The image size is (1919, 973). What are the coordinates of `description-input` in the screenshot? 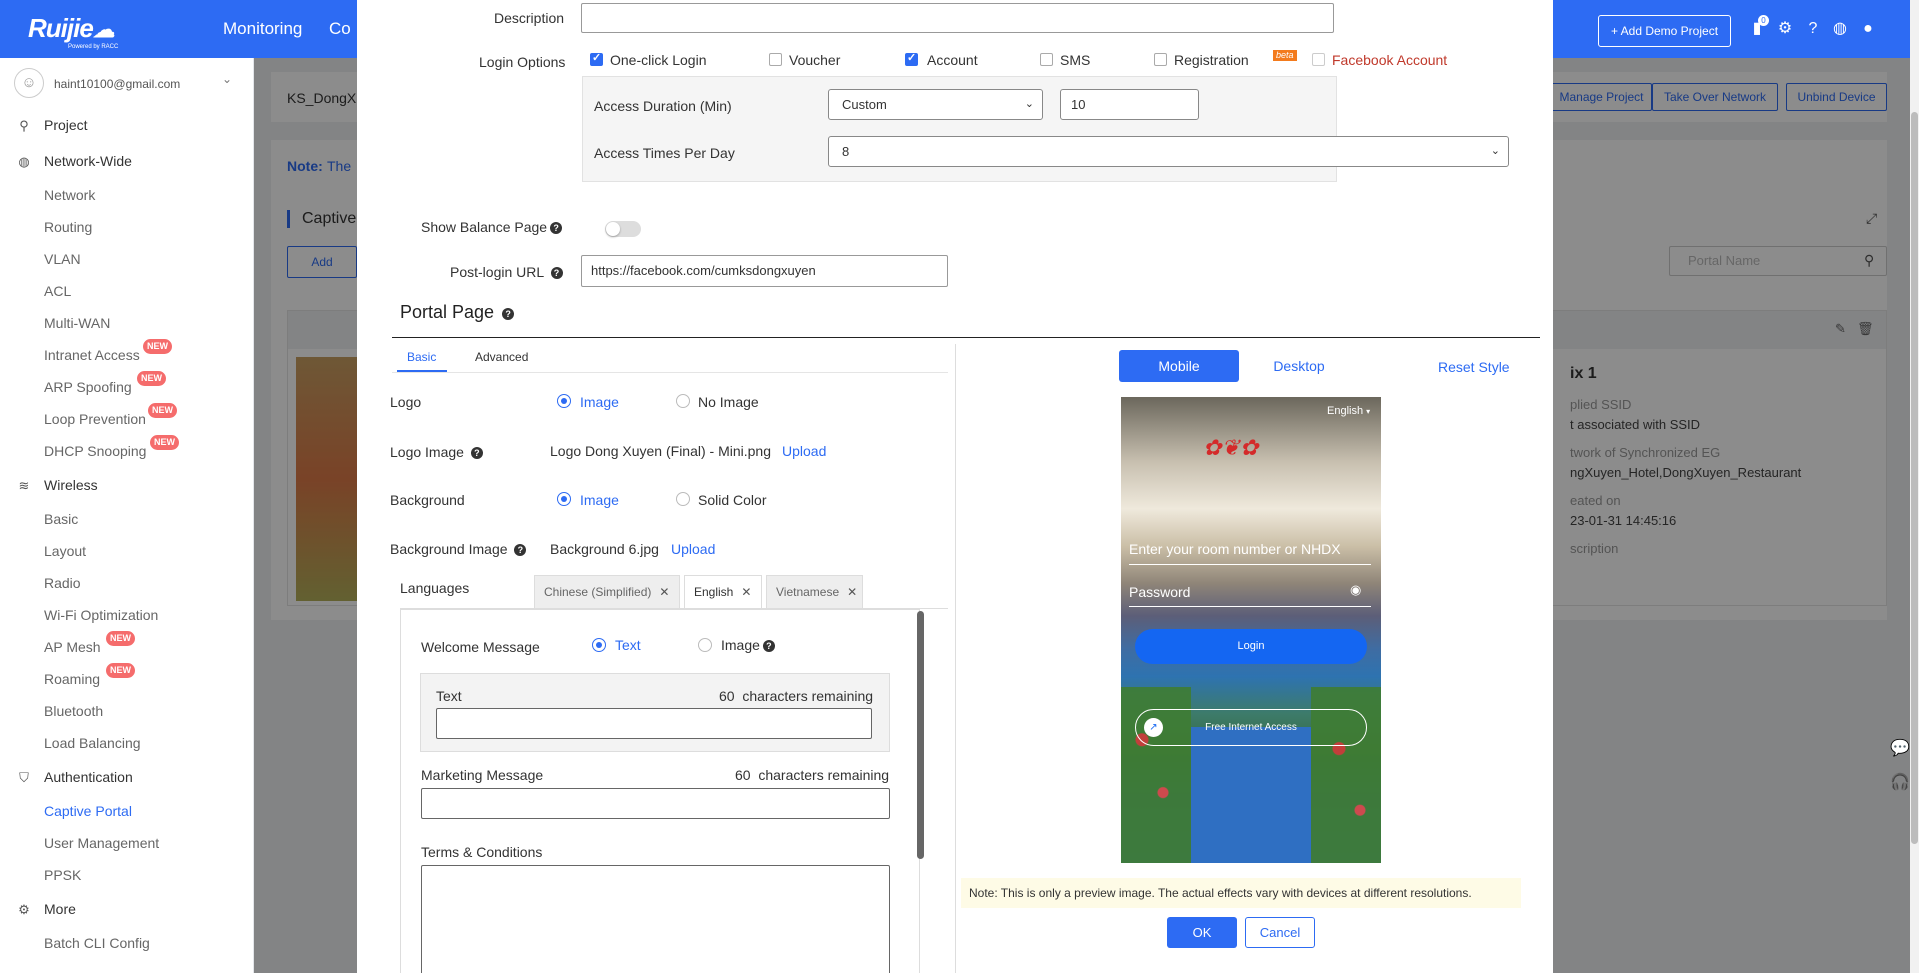 It's located at (957, 18).